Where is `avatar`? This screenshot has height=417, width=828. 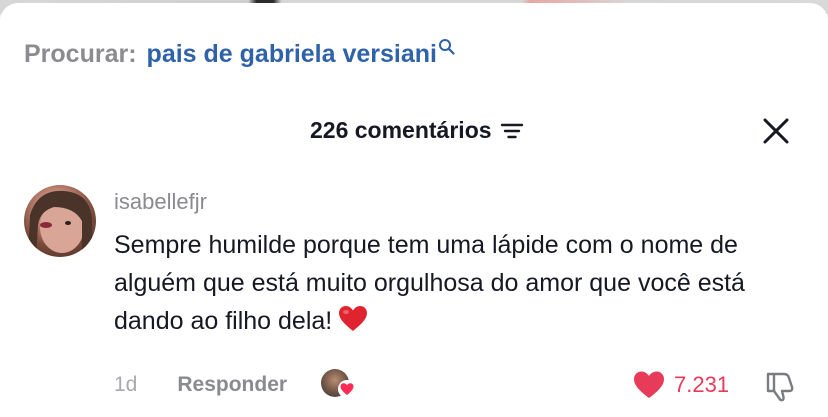
avatar is located at coordinates (60, 221).